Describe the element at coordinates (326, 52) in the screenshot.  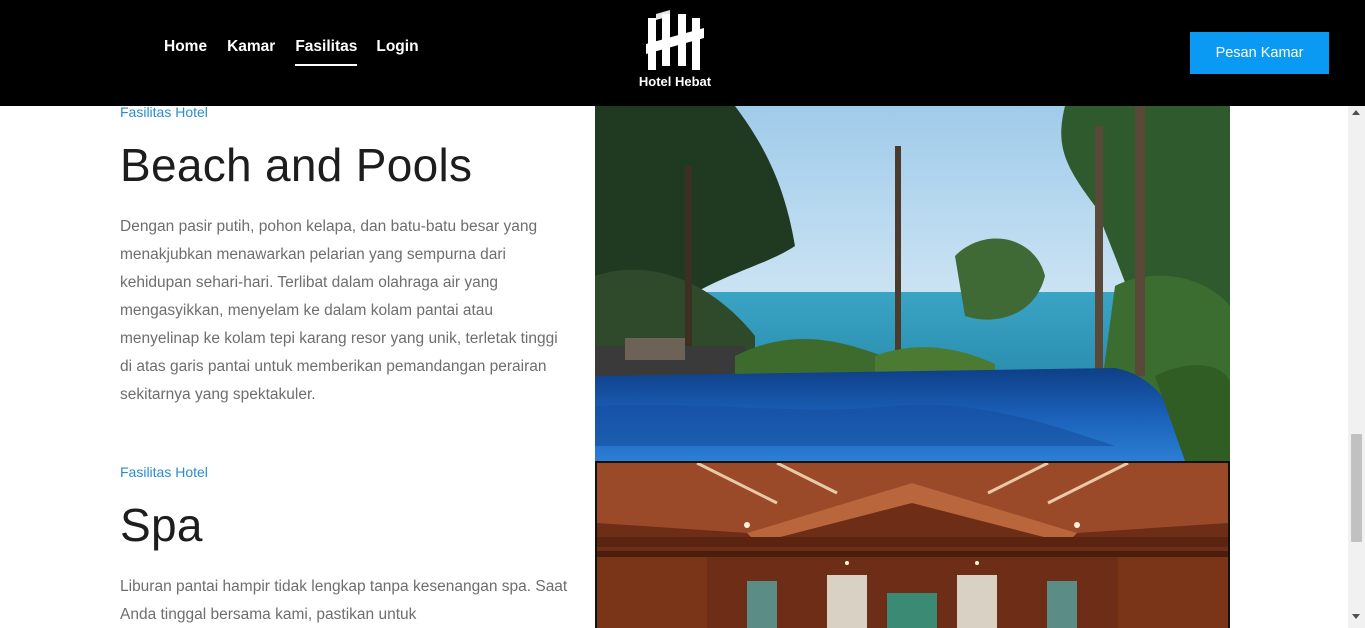
I see `nav-fasilitas: Fasilitas` at that location.